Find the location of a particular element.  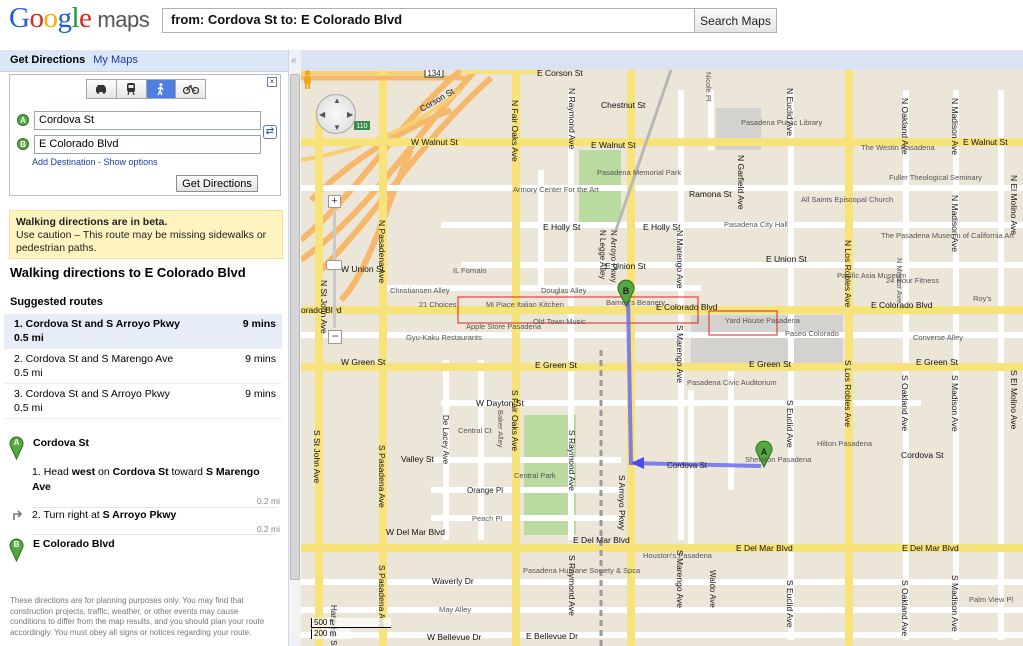

scrollbar-thumb is located at coordinates (295, 327).